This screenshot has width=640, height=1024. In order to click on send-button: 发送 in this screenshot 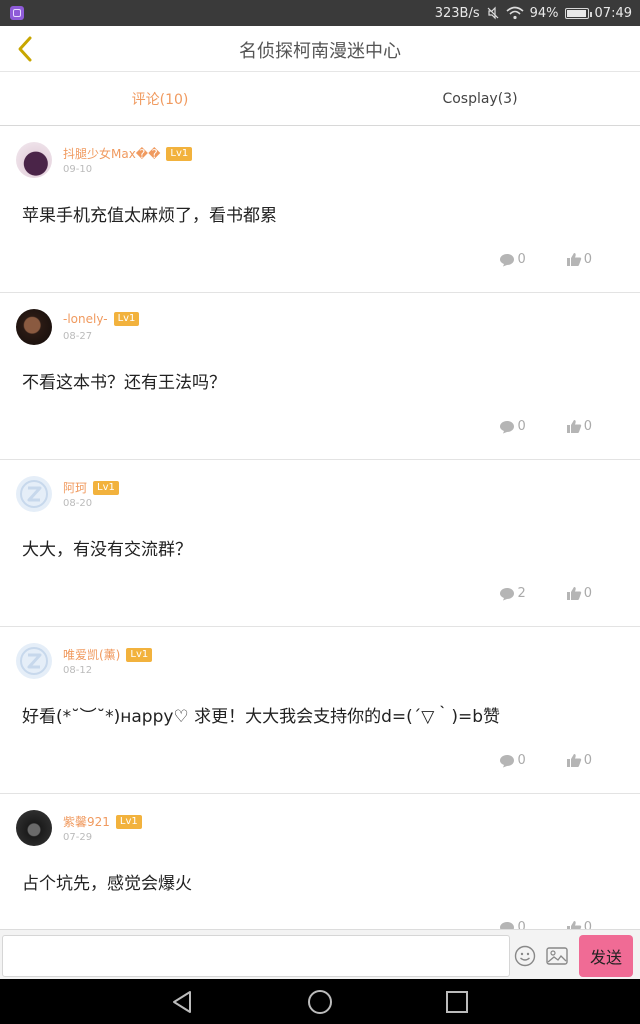, I will do `click(606, 956)`.